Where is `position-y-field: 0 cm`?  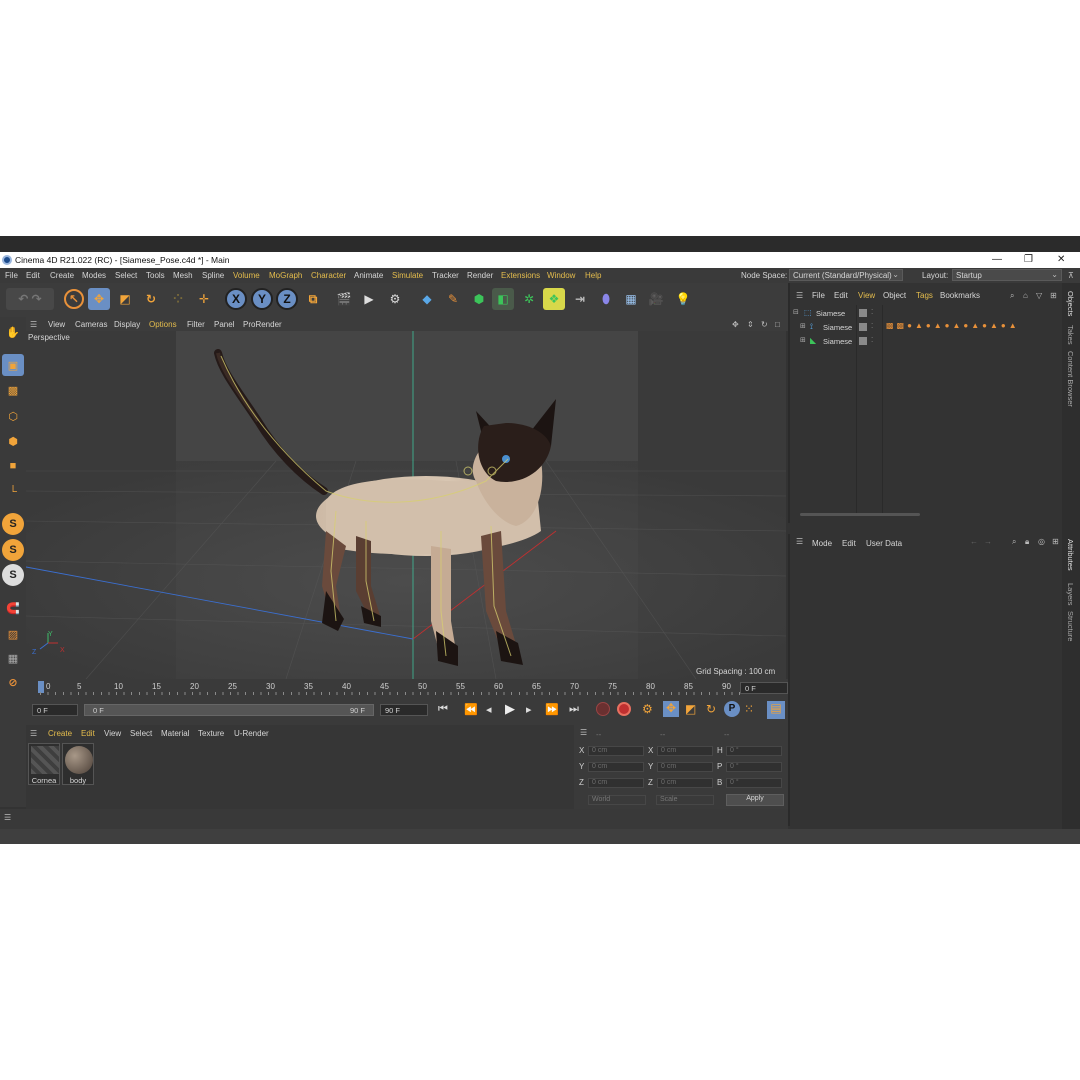
position-y-field: 0 cm is located at coordinates (616, 767).